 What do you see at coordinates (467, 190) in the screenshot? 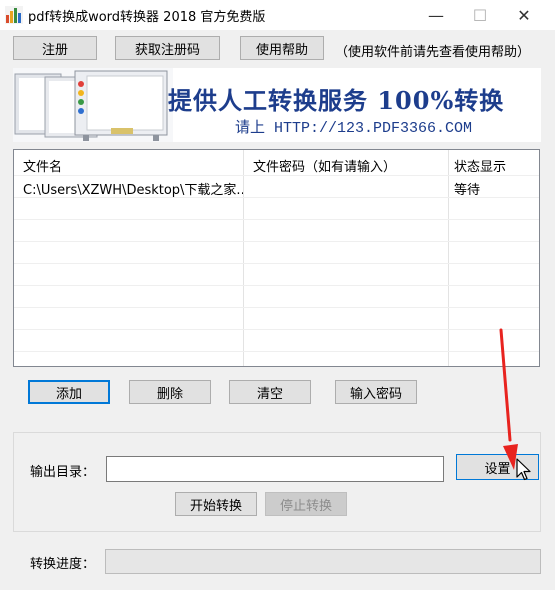
I see `cell-status: 等待` at bounding box center [467, 190].